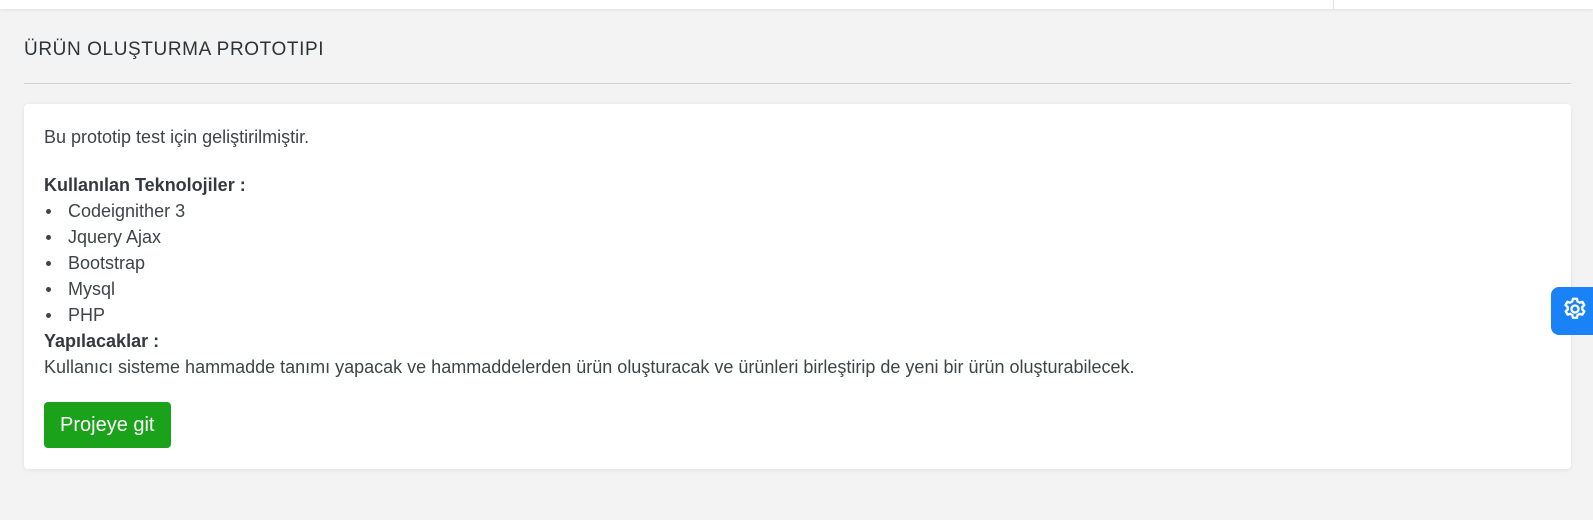  What do you see at coordinates (1575, 311) in the screenshot?
I see `gear-icon` at bounding box center [1575, 311].